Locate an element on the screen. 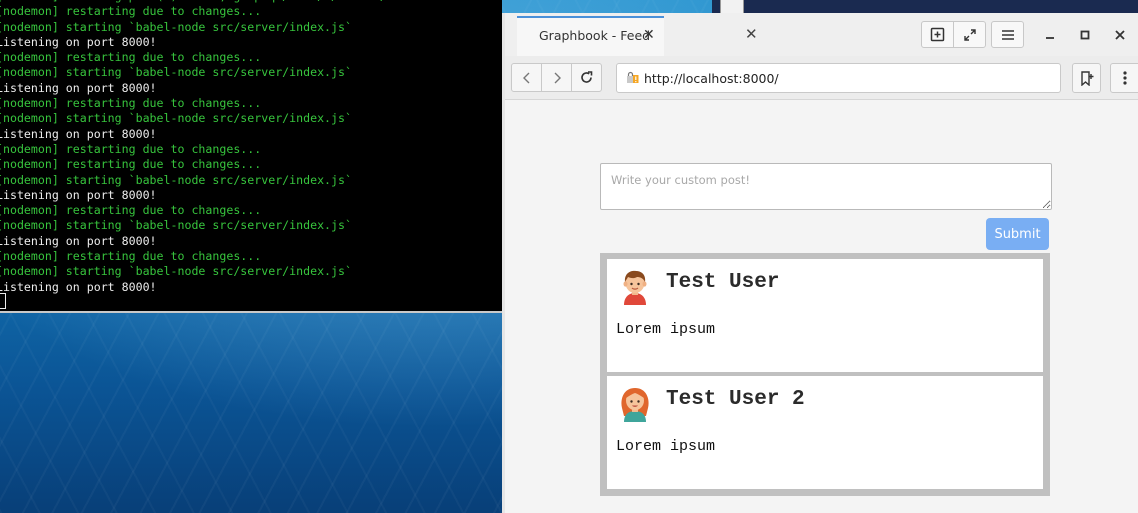  url-text: http://localhost:8000/ is located at coordinates (711, 78).